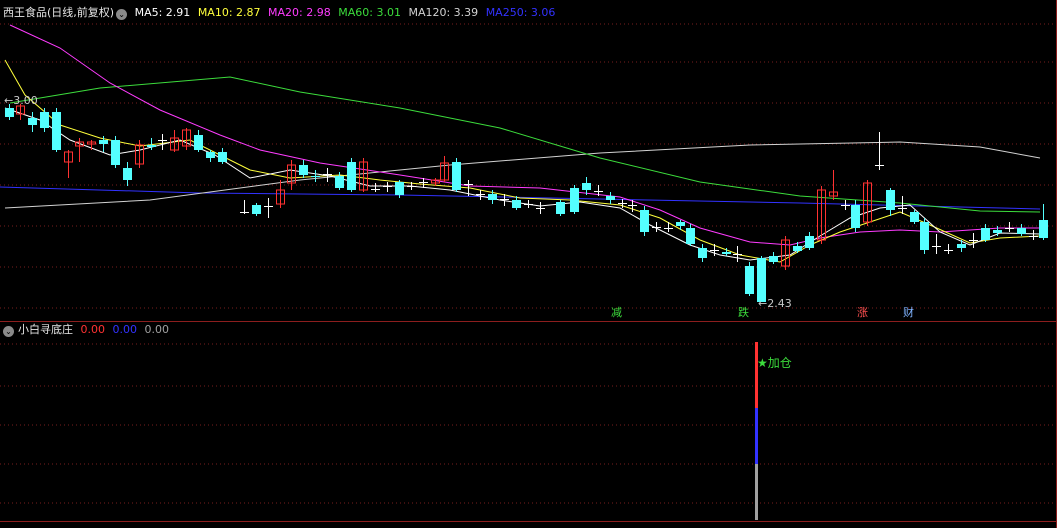  Describe the element at coordinates (45, 329) in the screenshot. I see `indicator-name: 小白寻底庄` at that location.